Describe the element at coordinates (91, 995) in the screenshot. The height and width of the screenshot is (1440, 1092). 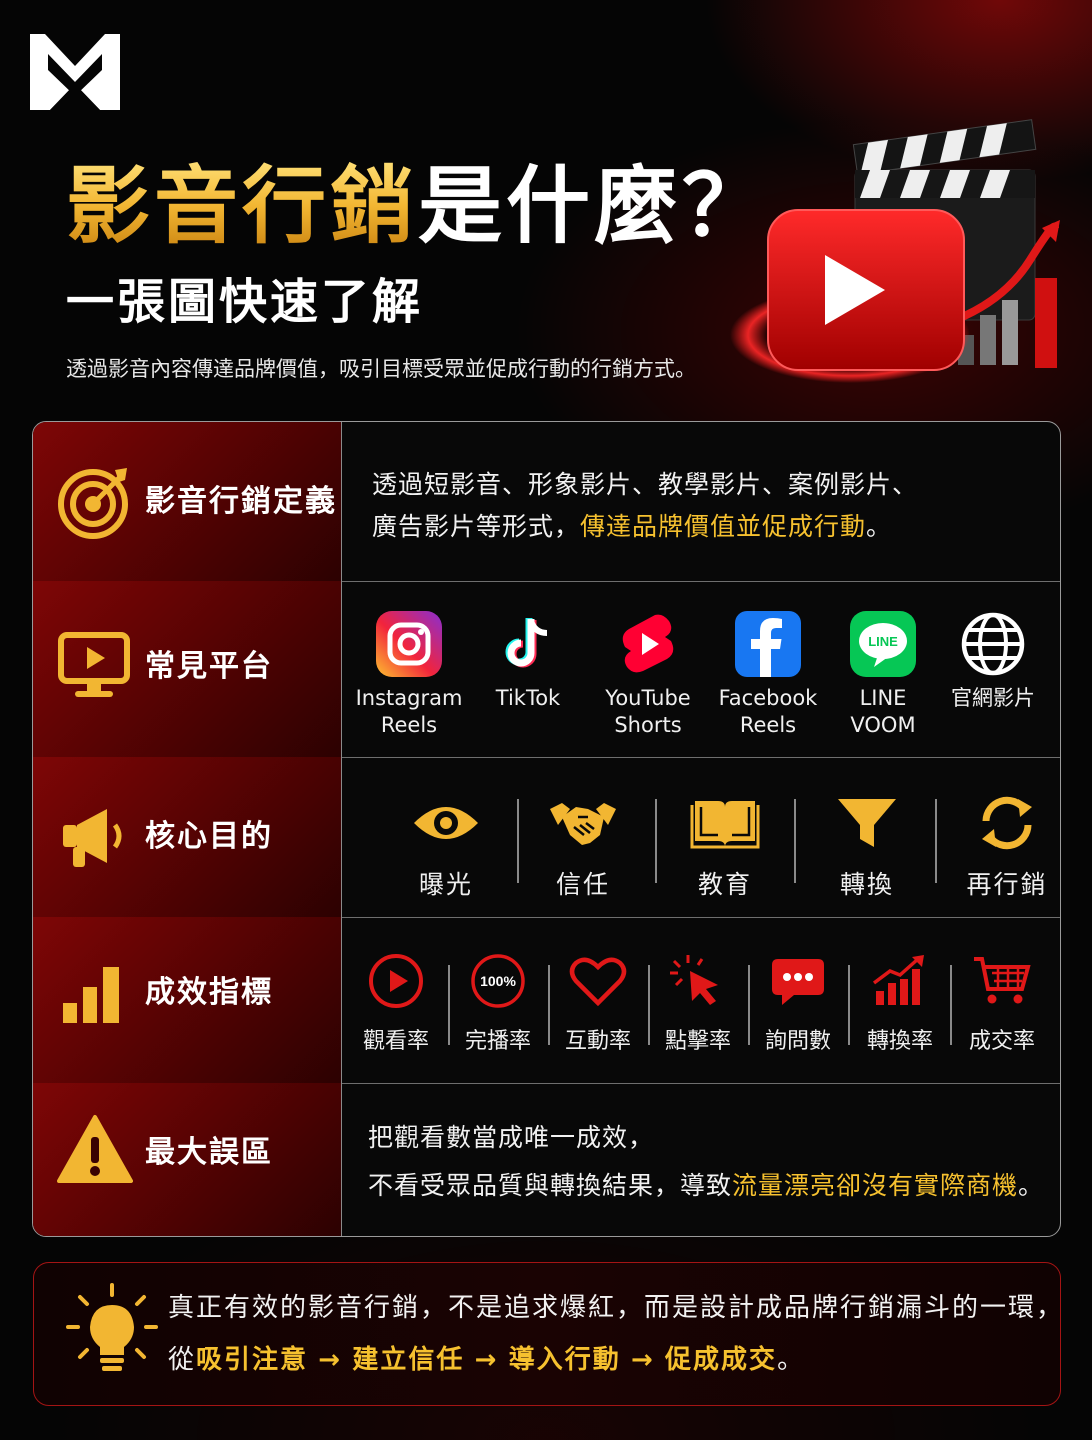
I see `bar-chart-icon` at that location.